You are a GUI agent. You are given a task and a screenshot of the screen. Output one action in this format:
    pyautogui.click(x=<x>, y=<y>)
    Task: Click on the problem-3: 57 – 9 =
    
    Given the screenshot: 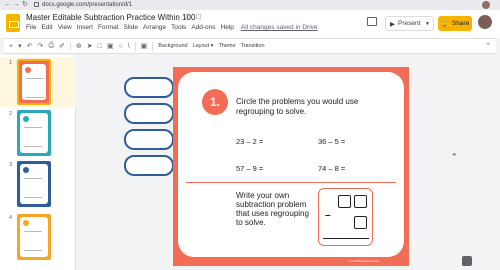 What is the action you would take?
    pyautogui.click(x=249, y=168)
    